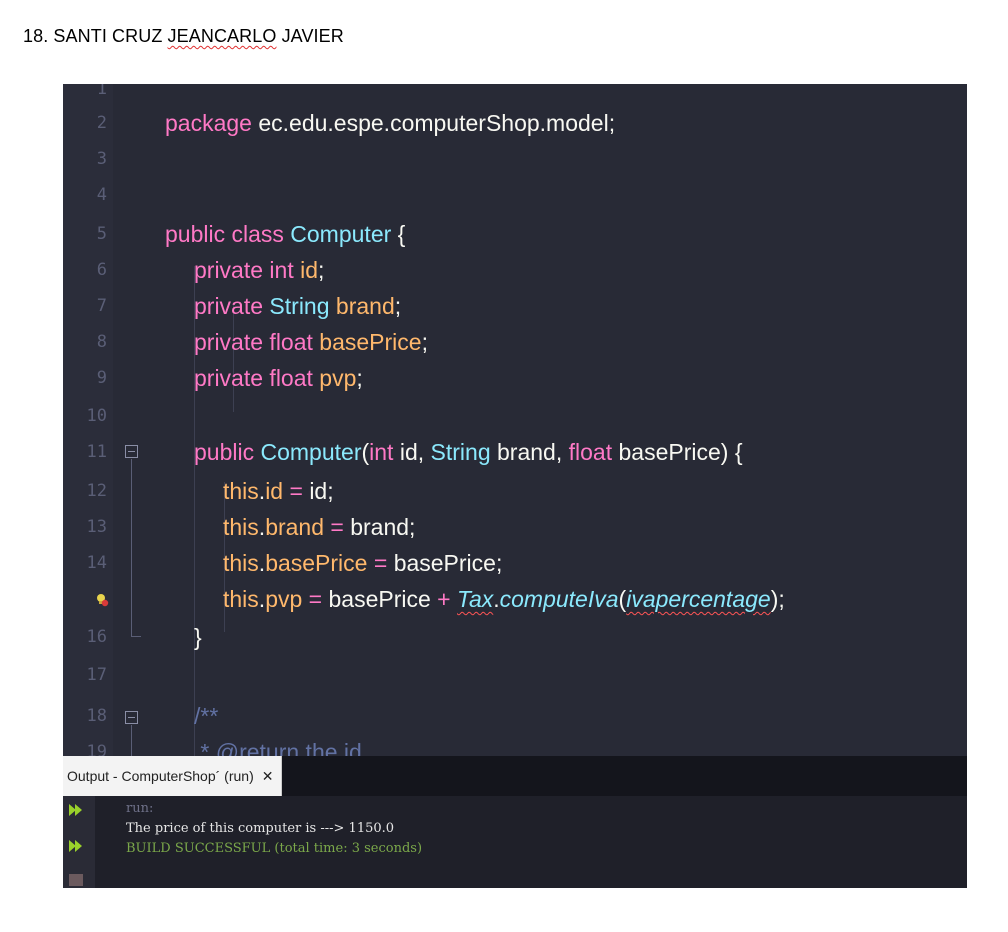 This screenshot has width=1008, height=932. I want to click on code-line: 19 * @return the id, so click(515, 745).